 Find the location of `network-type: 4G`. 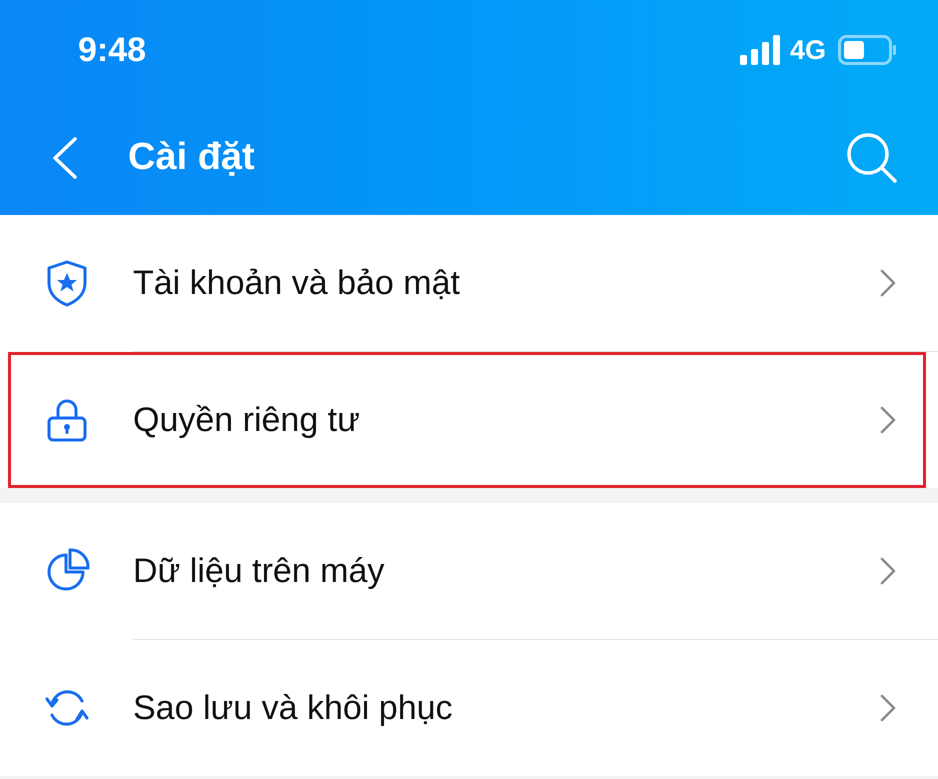

network-type: 4G is located at coordinates (808, 50).